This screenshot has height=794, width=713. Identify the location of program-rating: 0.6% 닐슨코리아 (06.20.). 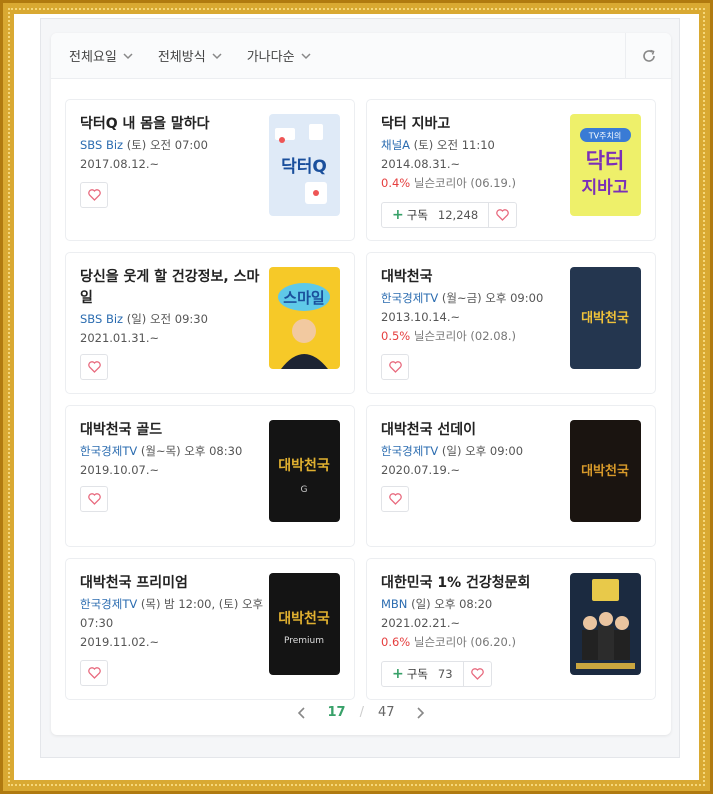
(448, 642).